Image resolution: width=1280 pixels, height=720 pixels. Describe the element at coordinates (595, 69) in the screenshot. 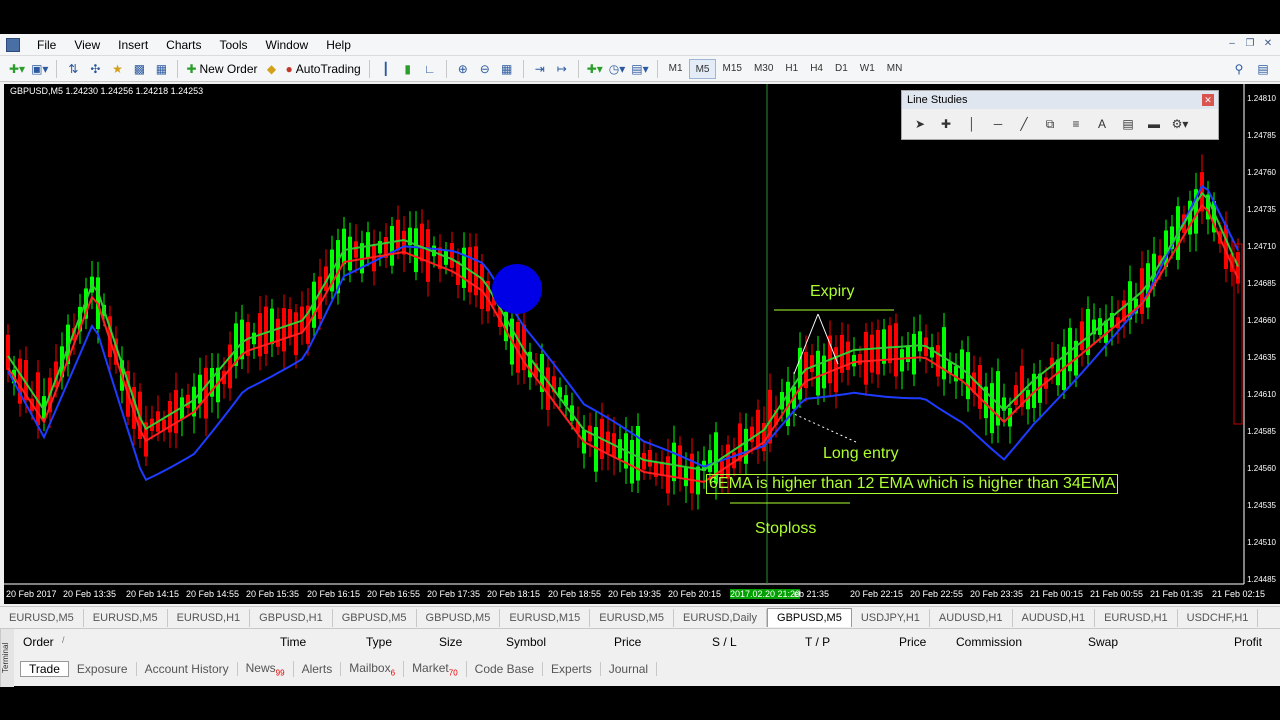

I see `indicators-icon: ✚▾` at that location.